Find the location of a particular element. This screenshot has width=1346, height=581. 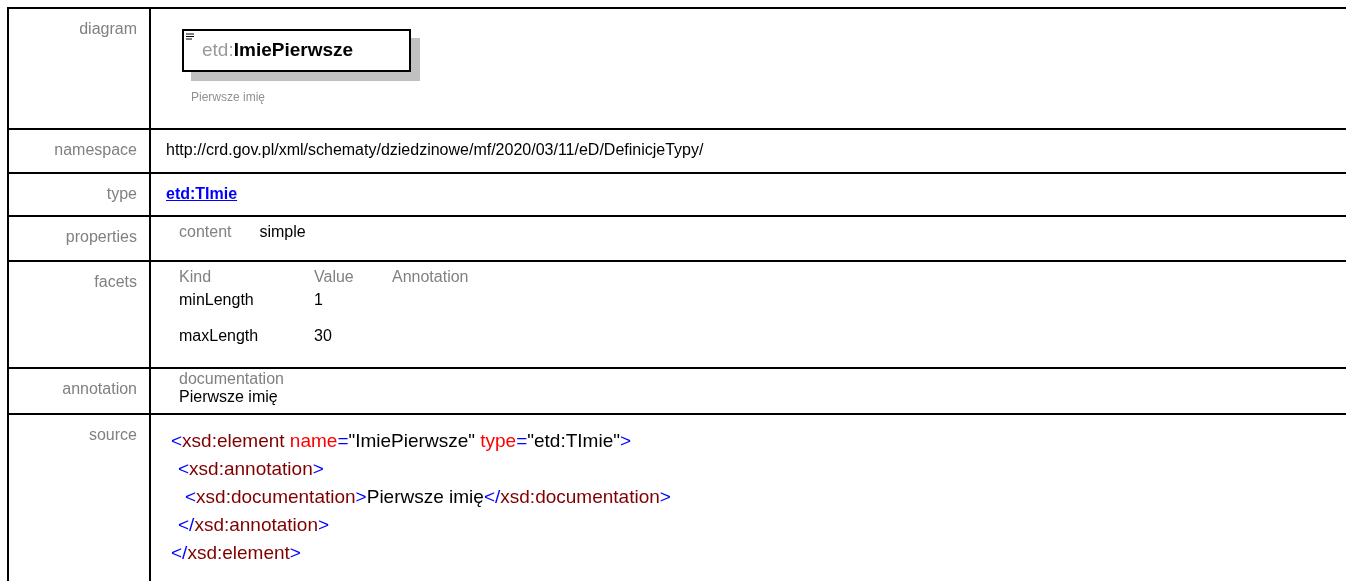

element-name: etd:ImiePierwsze is located at coordinates (277, 50).